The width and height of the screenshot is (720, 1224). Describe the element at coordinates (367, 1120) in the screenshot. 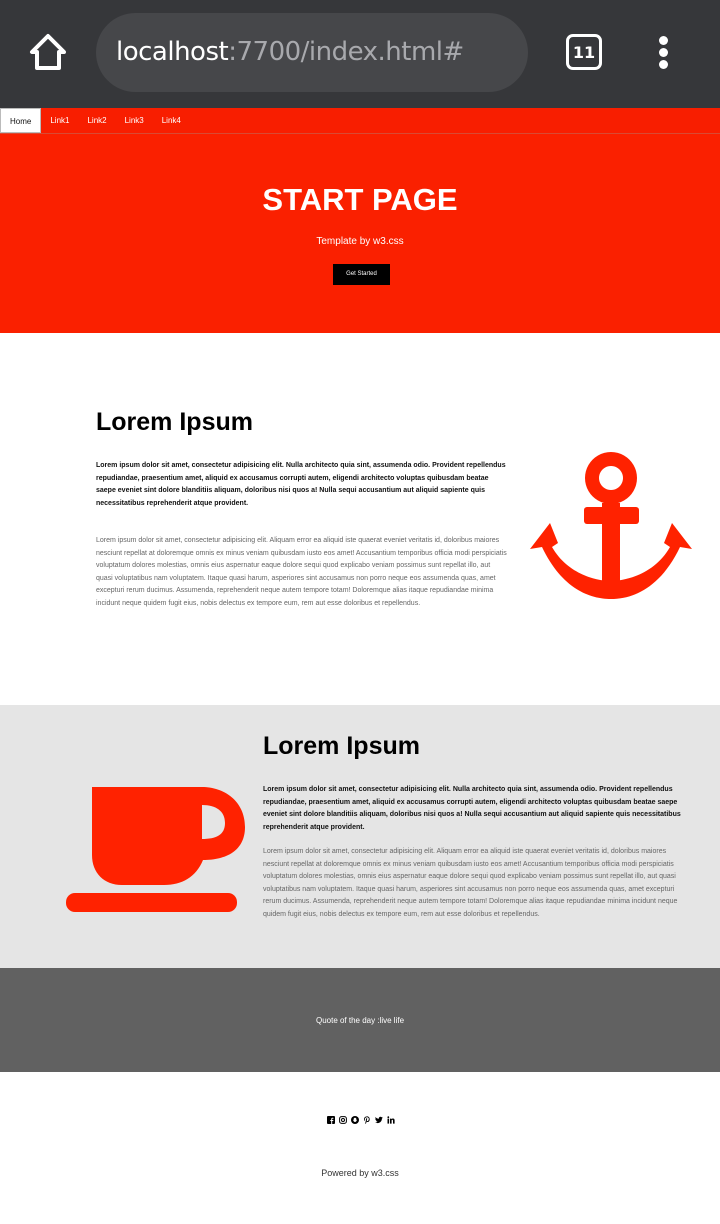

I see `pinterest-icon` at that location.